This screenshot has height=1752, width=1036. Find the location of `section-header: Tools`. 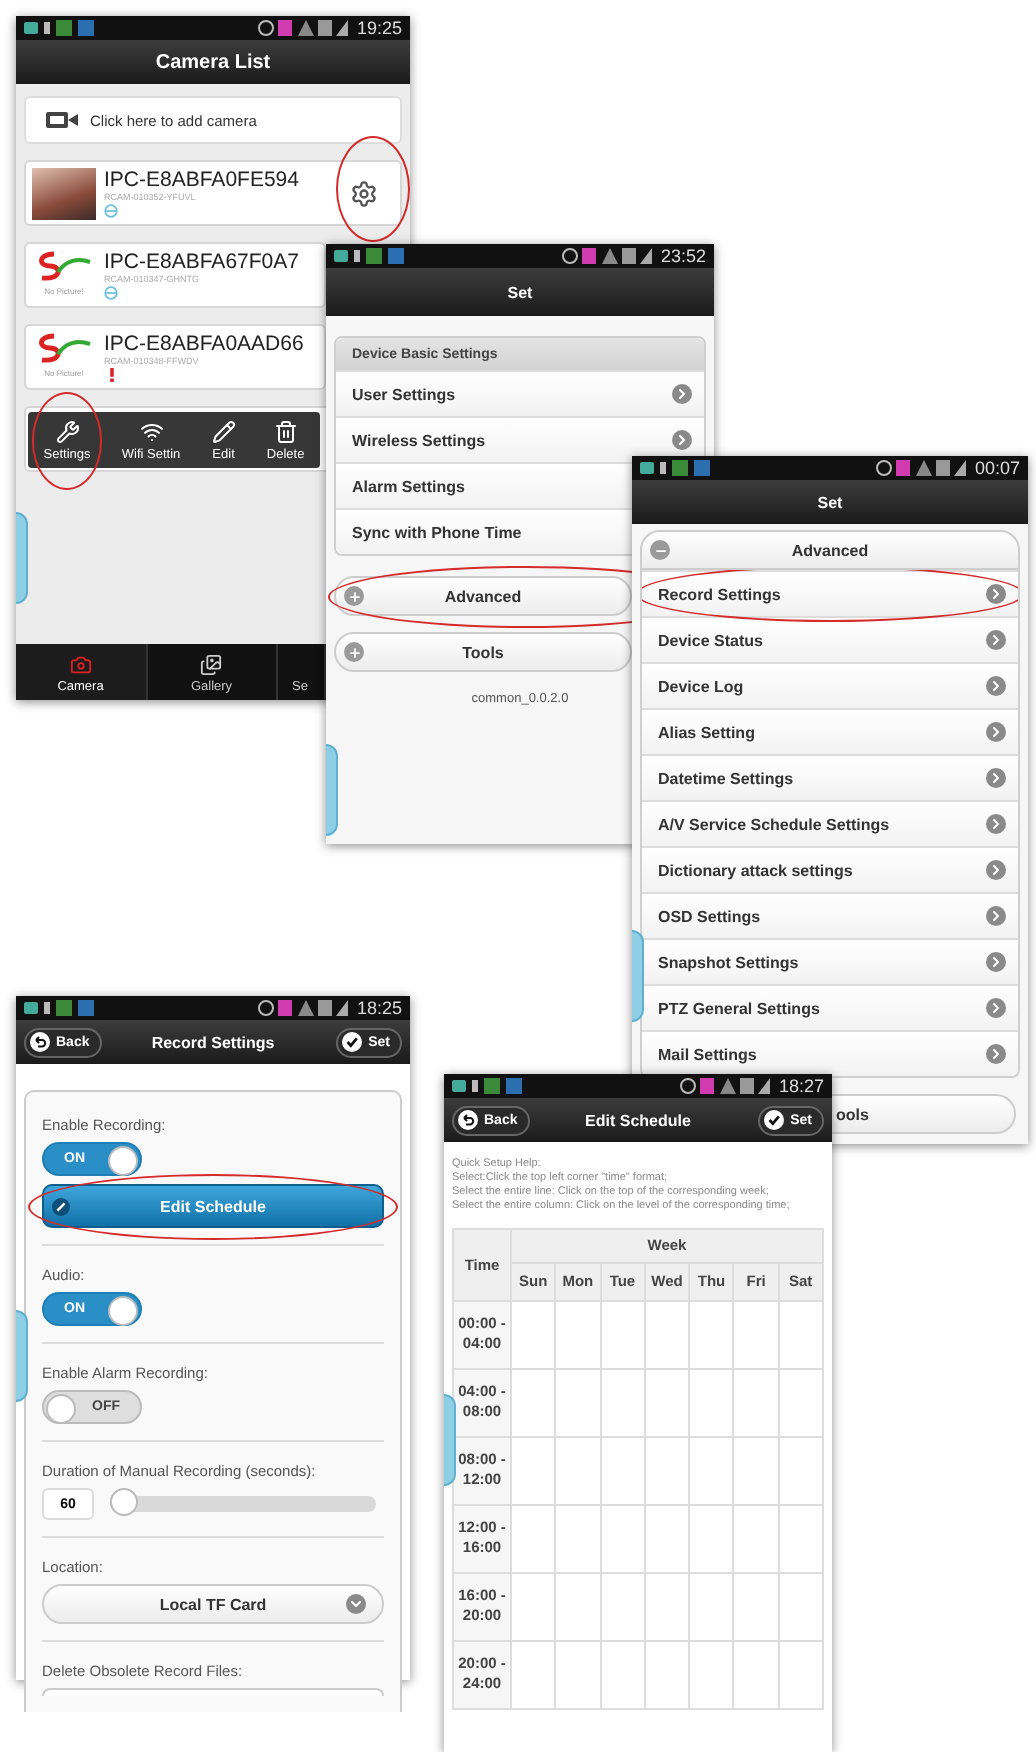

section-header: Tools is located at coordinates (483, 652).